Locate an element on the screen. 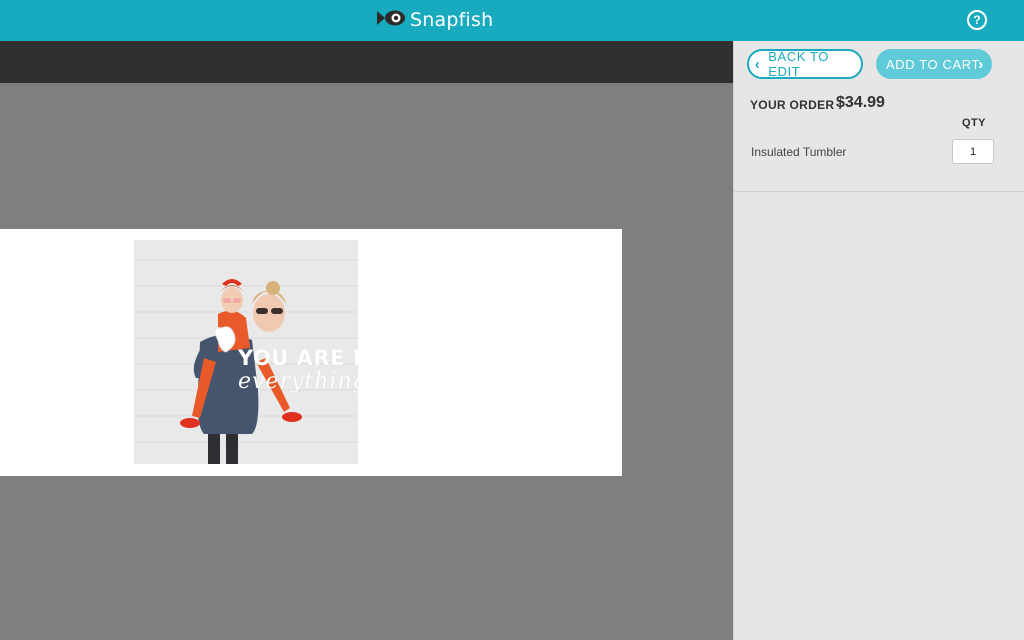 This screenshot has height=640, width=1024. photo-caption-line2: everything is located at coordinates (298, 381).